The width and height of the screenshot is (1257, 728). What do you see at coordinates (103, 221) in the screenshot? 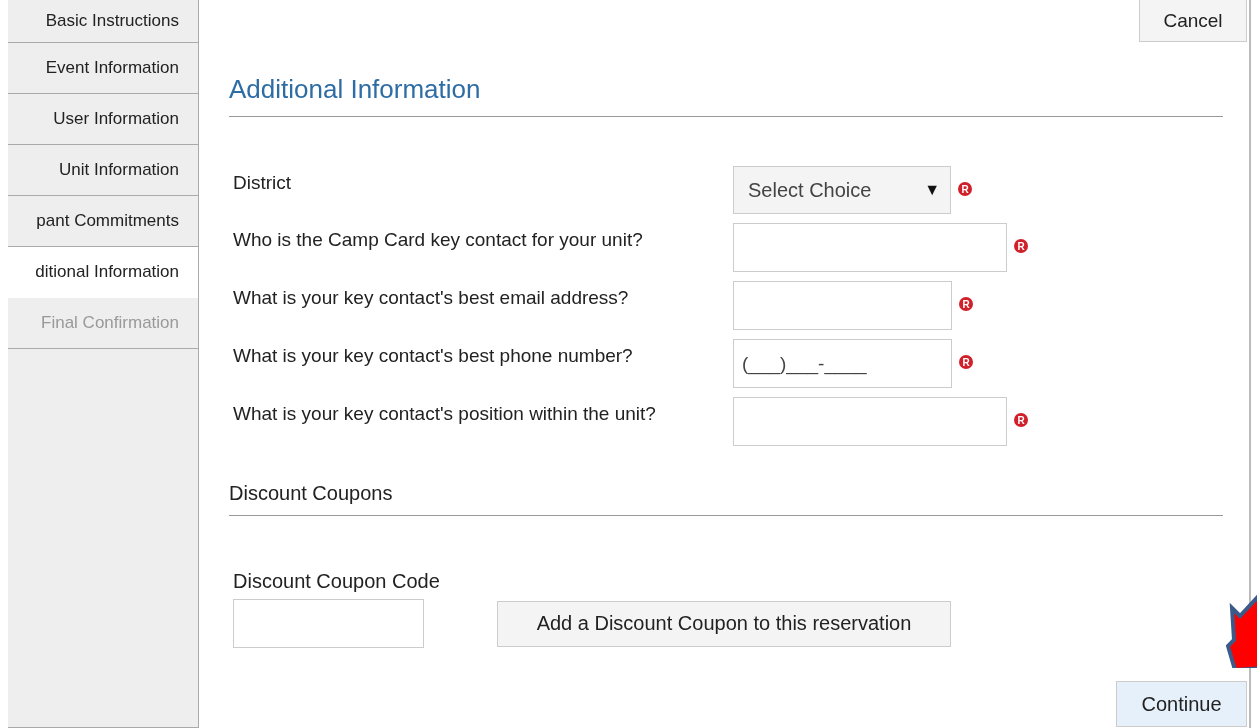
I see `sidebar-tab: pant Commitments` at bounding box center [103, 221].